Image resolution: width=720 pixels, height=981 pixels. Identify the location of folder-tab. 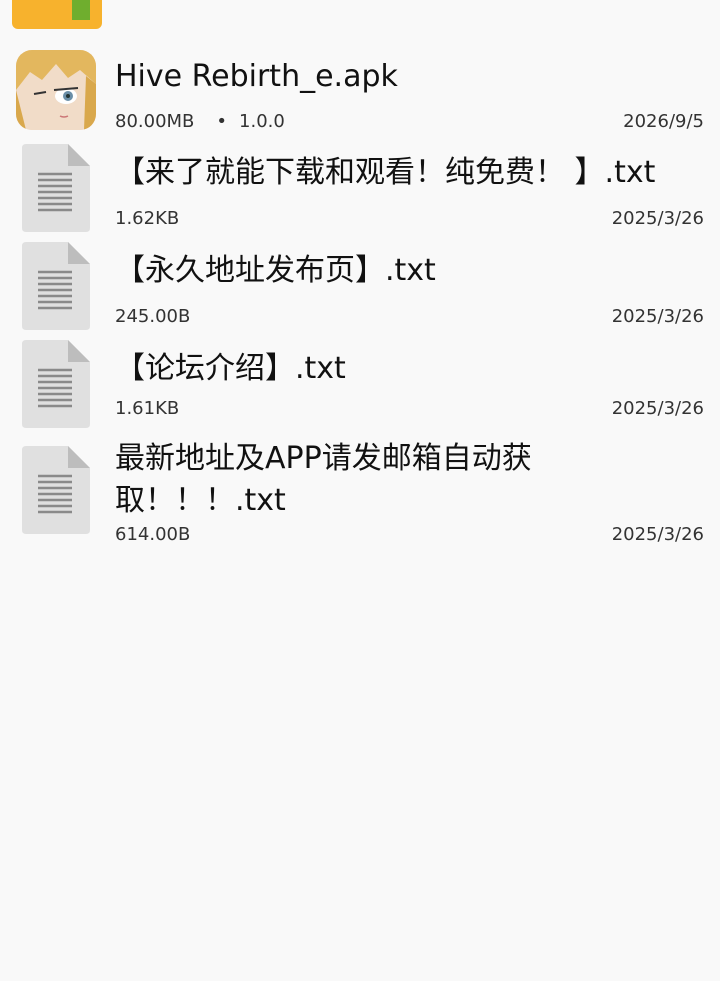
(81, 10).